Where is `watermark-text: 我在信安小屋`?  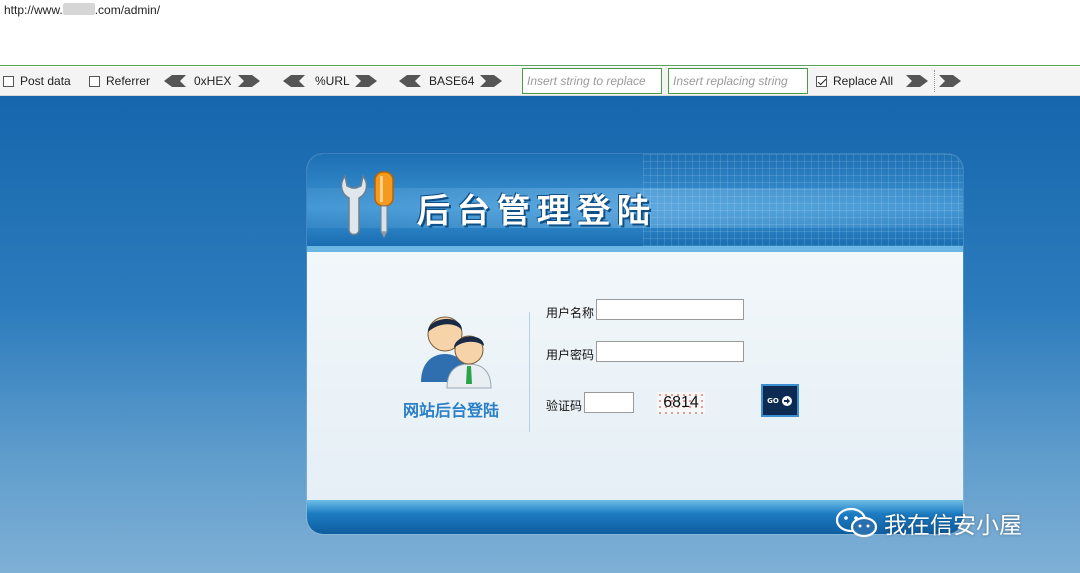 watermark-text: 我在信安小屋 is located at coordinates (953, 526).